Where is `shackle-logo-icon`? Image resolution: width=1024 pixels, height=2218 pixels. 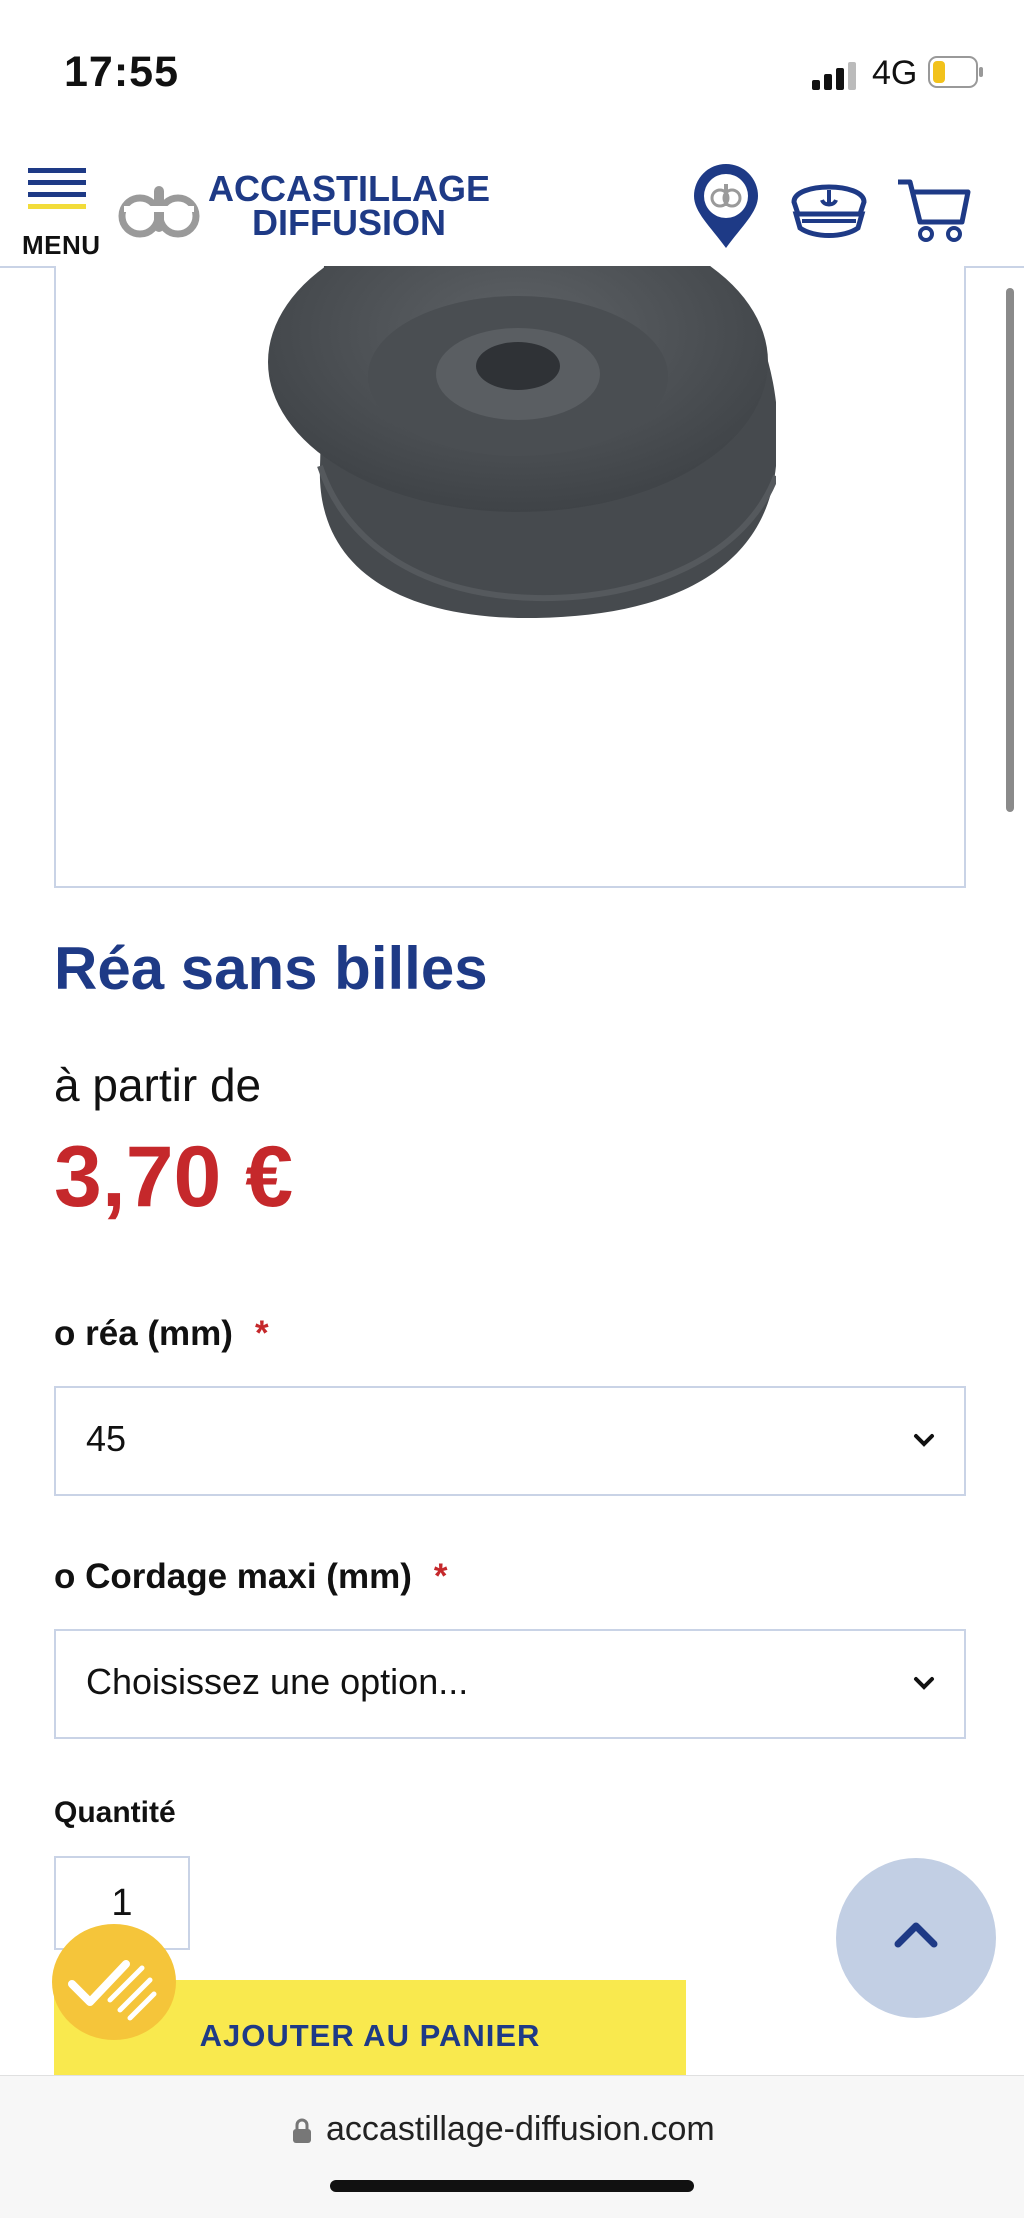 shackle-logo-icon is located at coordinates (159, 212).